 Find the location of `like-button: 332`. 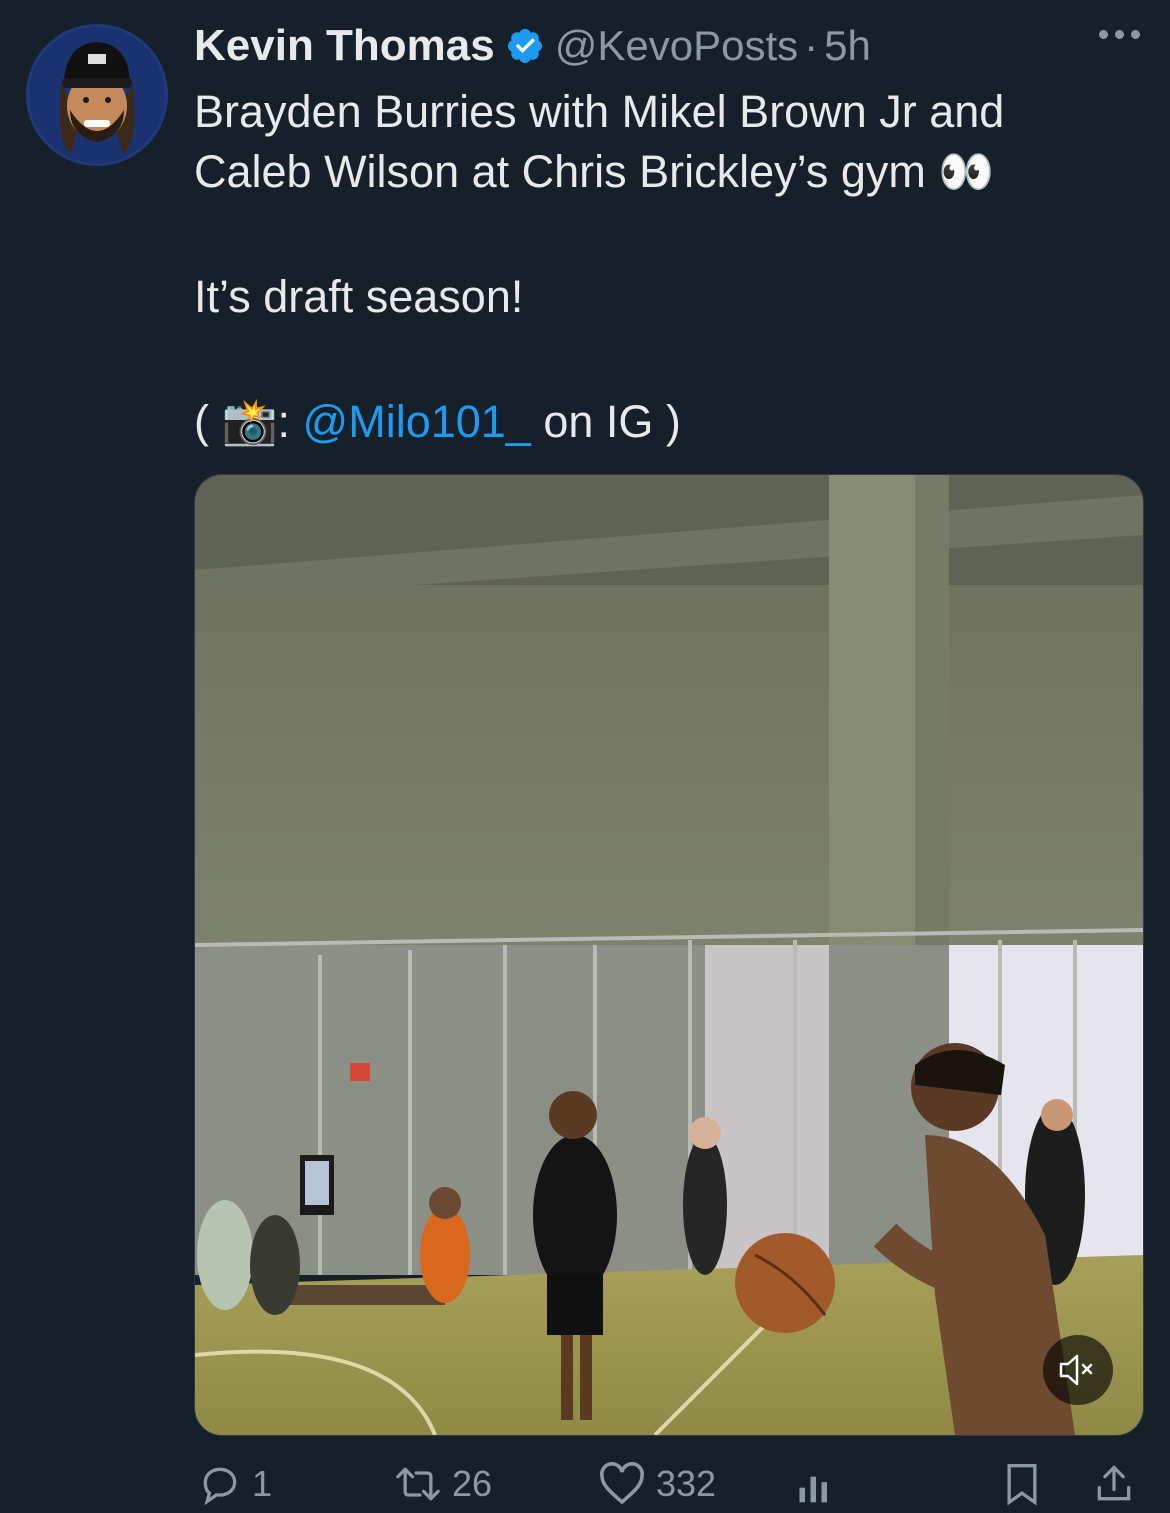

like-button: 332 is located at coordinates (657, 1484).